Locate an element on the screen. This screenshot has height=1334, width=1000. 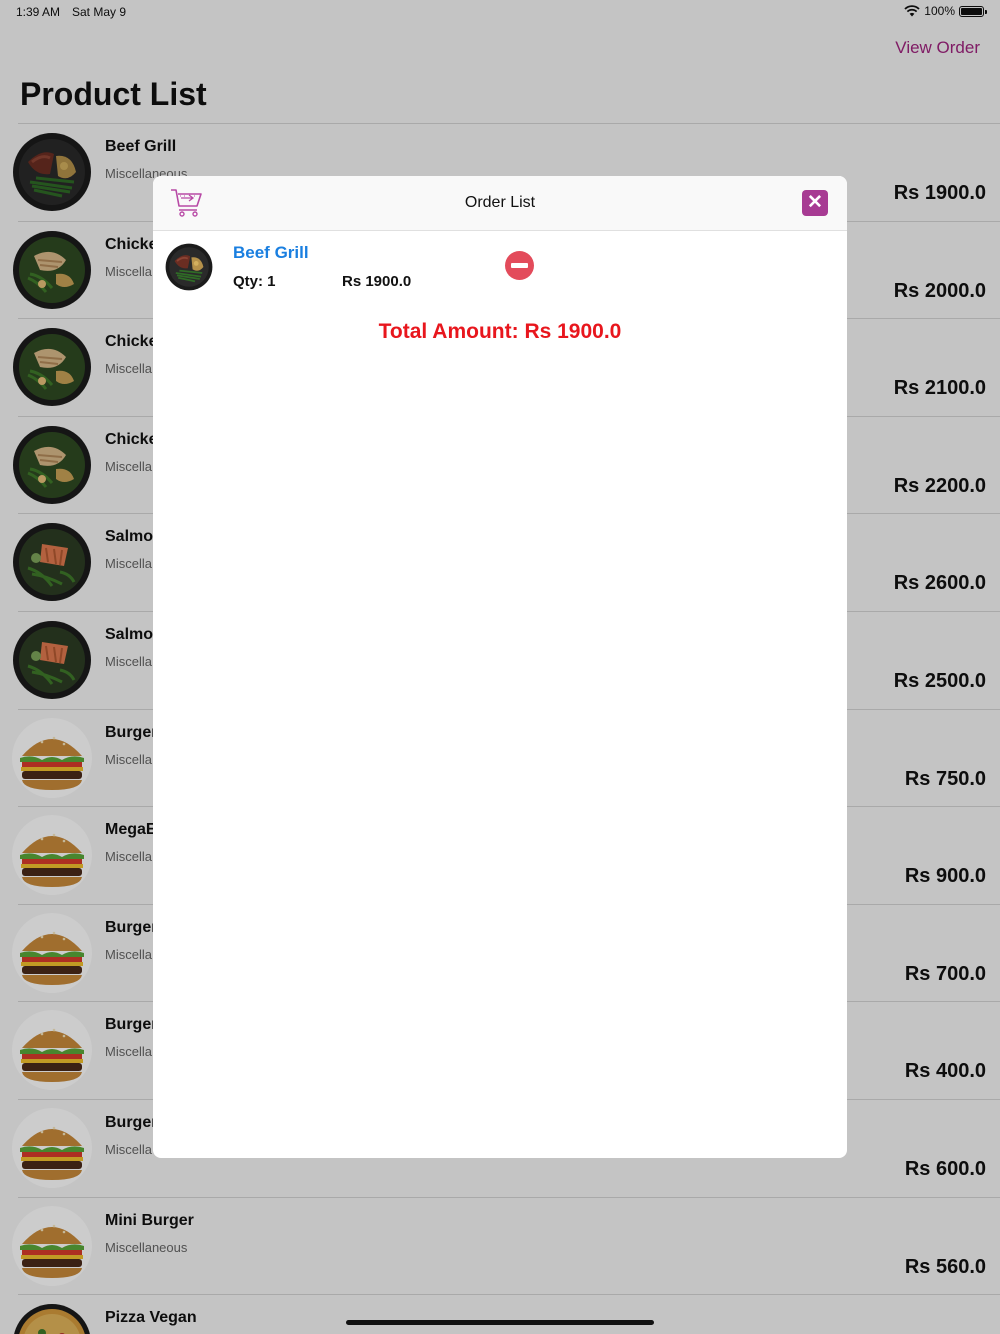
order-item-image is located at coordinates (189, 267).